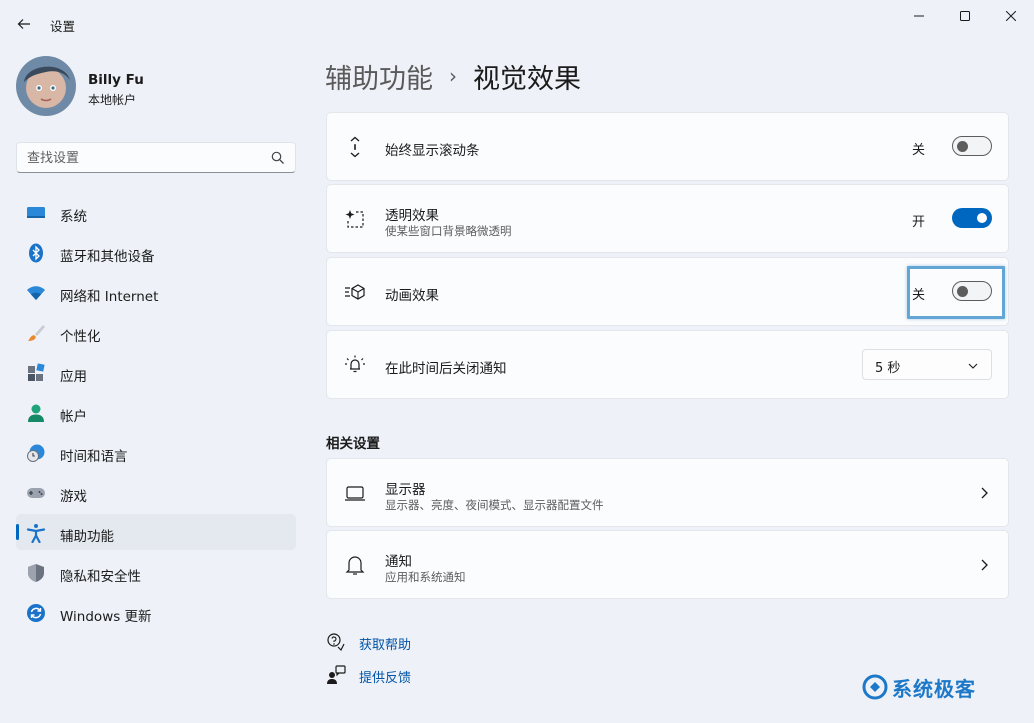 This screenshot has height=723, width=1034. Describe the element at coordinates (156, 252) in the screenshot. I see `sidebar-item-bluetooth: 蓝牙和其他设备` at that location.